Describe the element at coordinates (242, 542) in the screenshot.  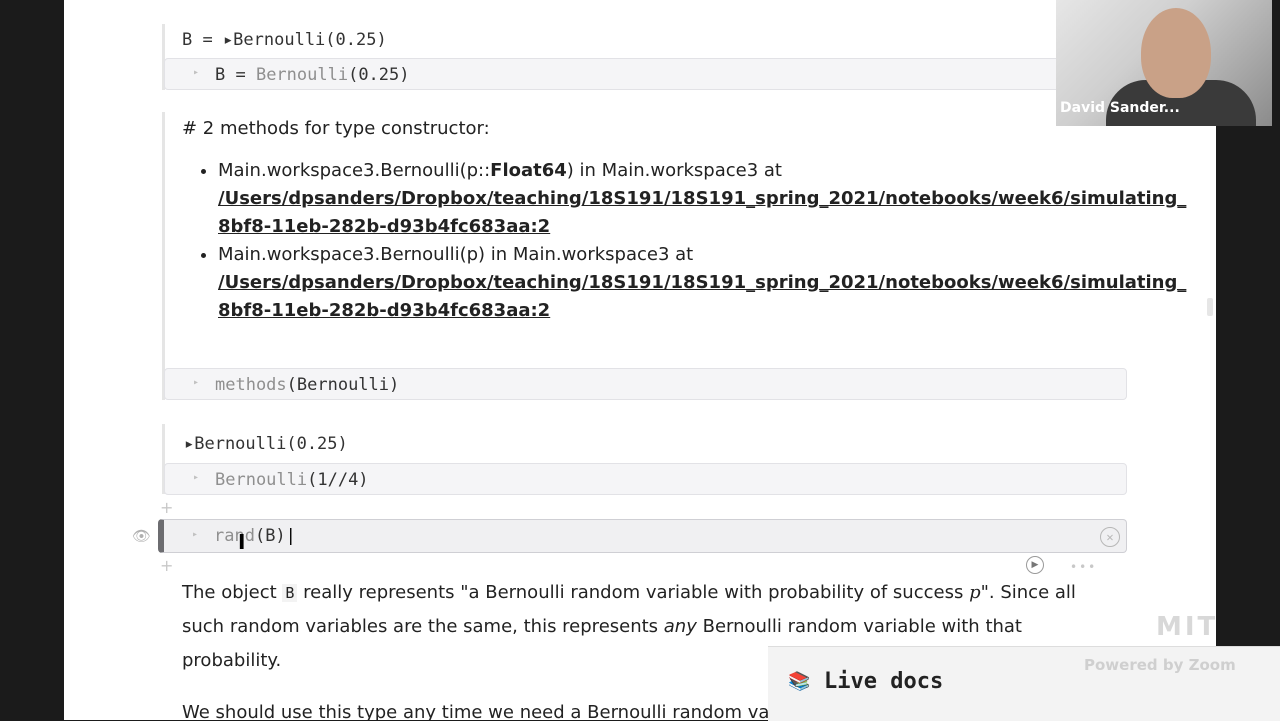
I see `text-cursor-icon: I` at that location.